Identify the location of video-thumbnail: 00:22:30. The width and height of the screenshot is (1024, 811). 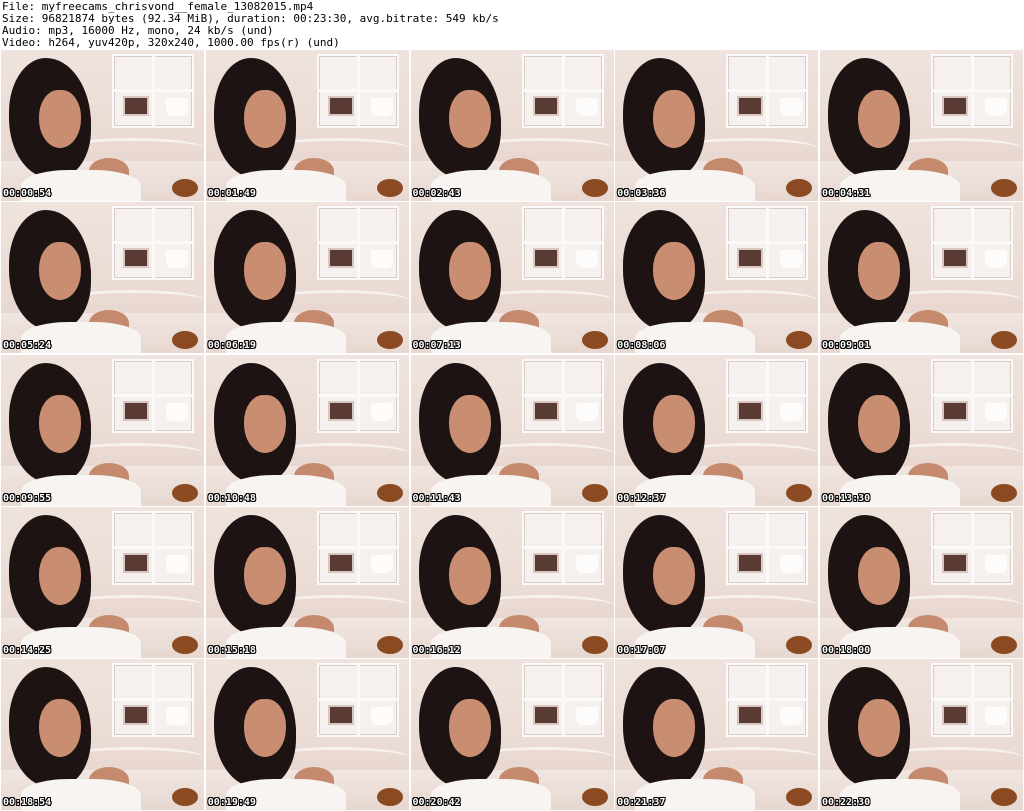
(921, 734).